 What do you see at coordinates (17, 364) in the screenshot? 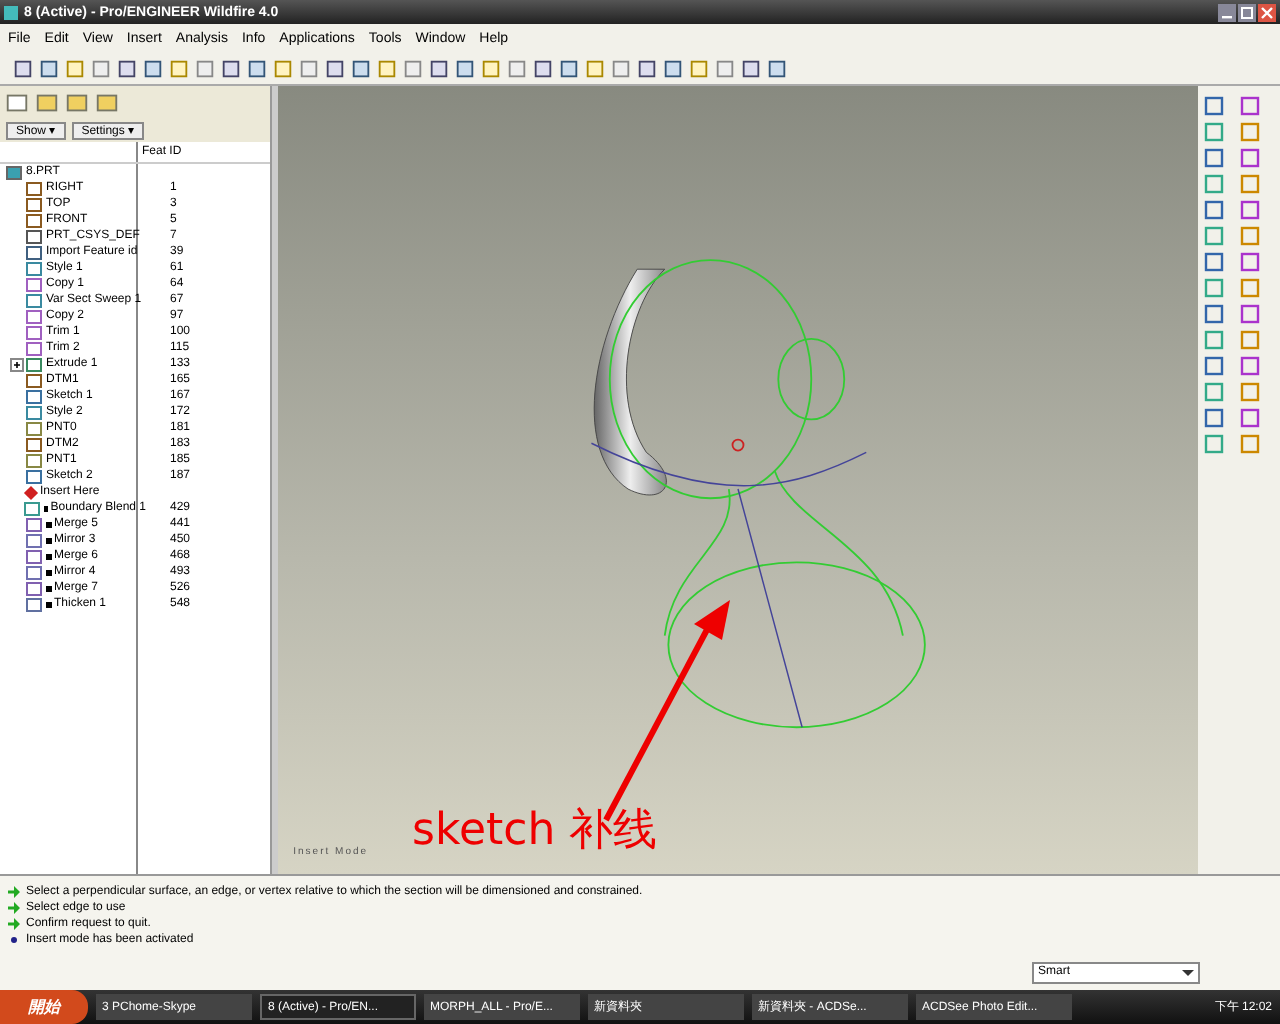
I see `expand-toggle` at bounding box center [17, 364].